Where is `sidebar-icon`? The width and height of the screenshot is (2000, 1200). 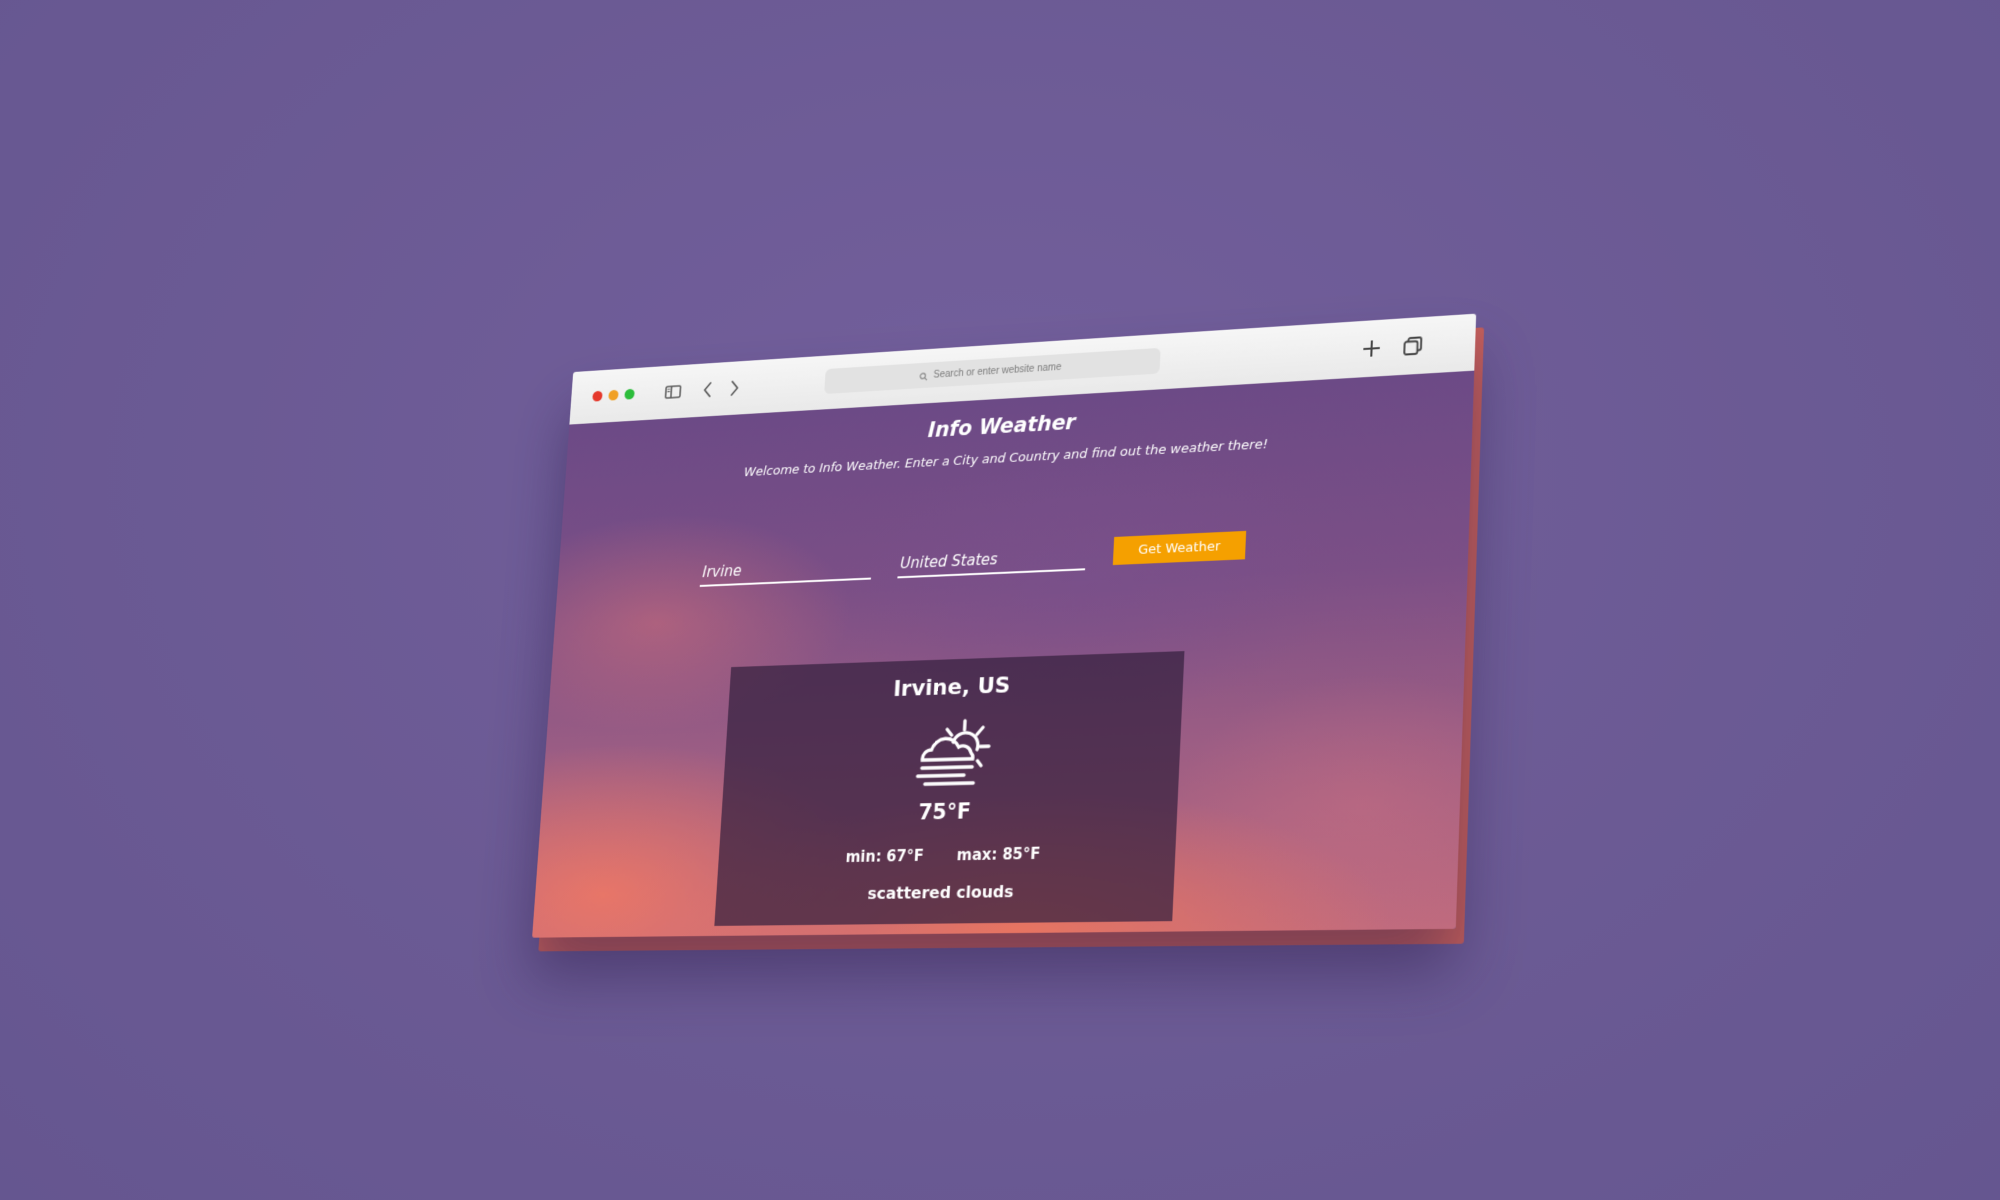
sidebar-icon is located at coordinates (673, 392).